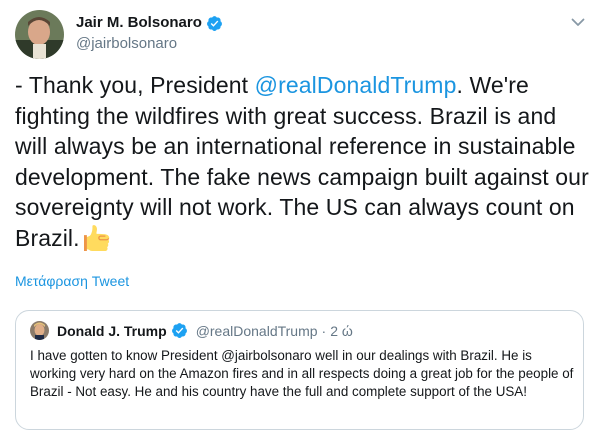 This screenshot has width=599, height=439. I want to click on author-handle: @jairbolsonaro, so click(126, 44).